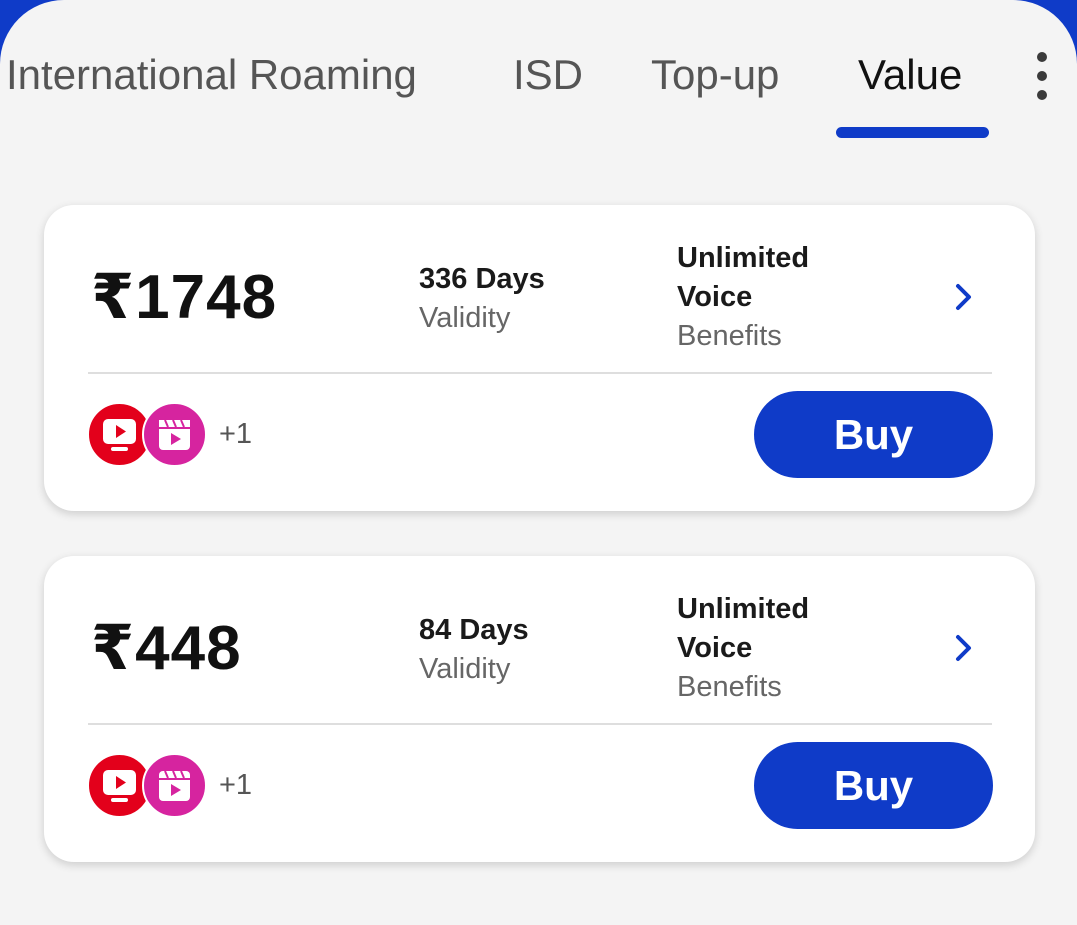  I want to click on tab-top-up: Top-up, so click(715, 75).